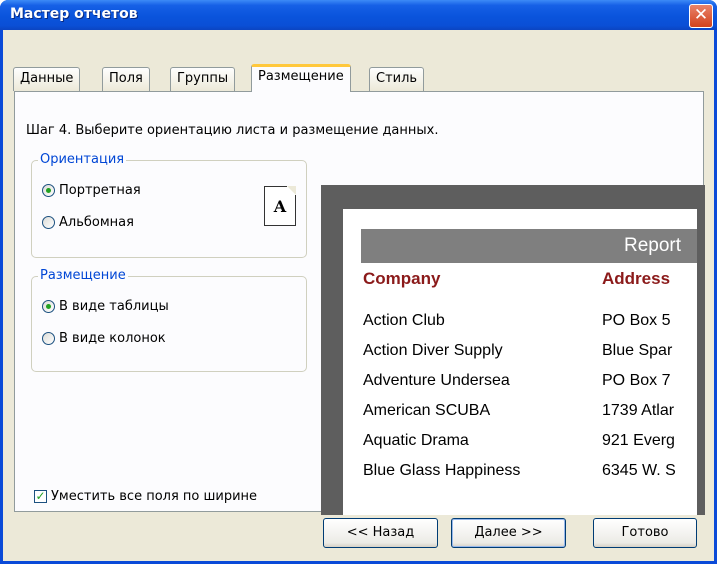 This screenshot has height=564, width=717. Describe the element at coordinates (637, 350) in the screenshot. I see `preview-cell: Blue Spar` at that location.